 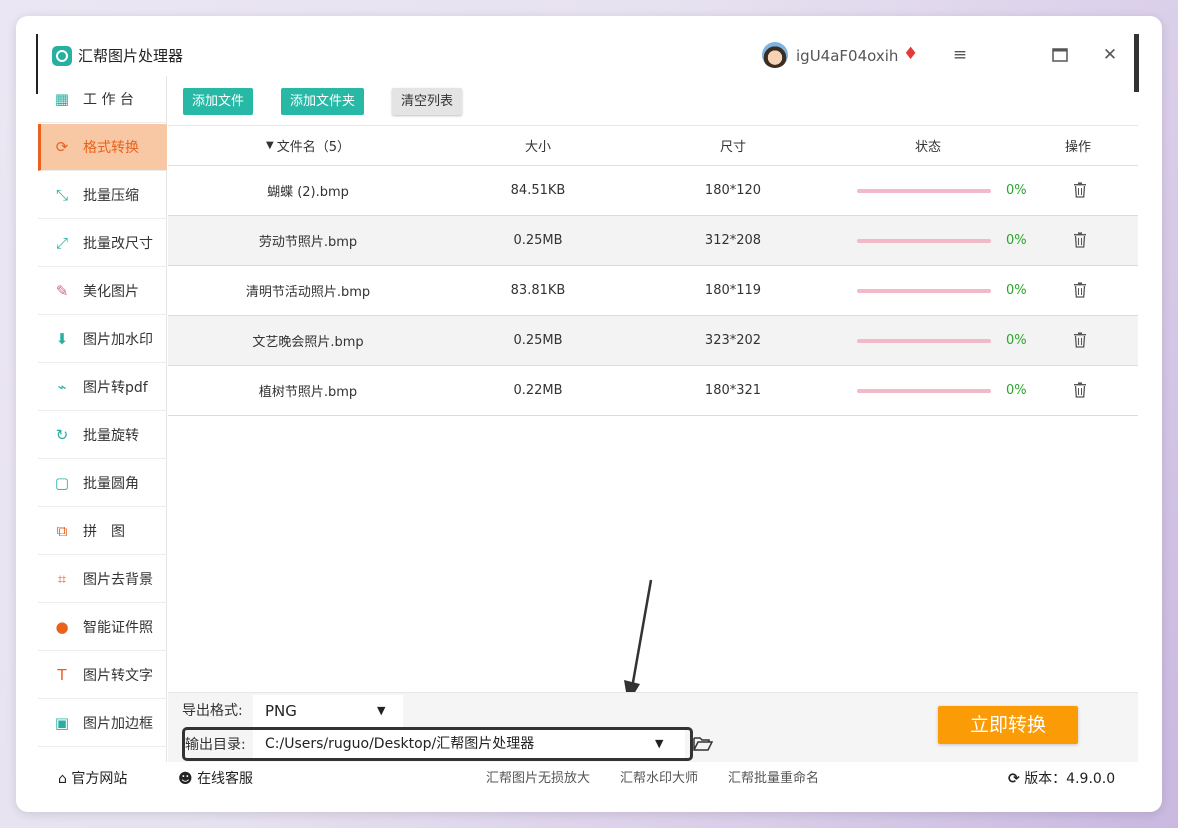 What do you see at coordinates (61, 195) in the screenshot?
I see `compress-icon: ⤡` at bounding box center [61, 195].